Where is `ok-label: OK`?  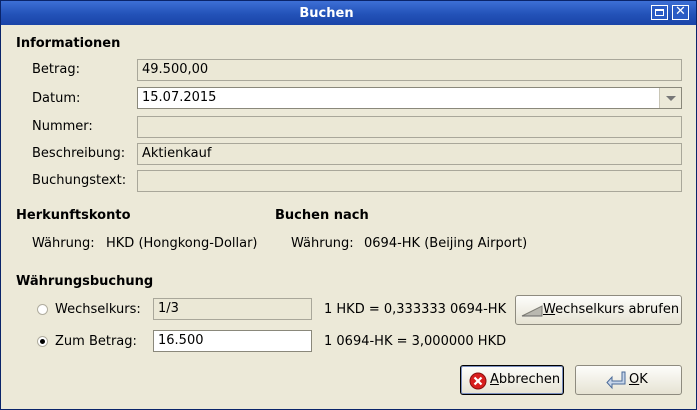
ok-label: OK is located at coordinates (638, 379).